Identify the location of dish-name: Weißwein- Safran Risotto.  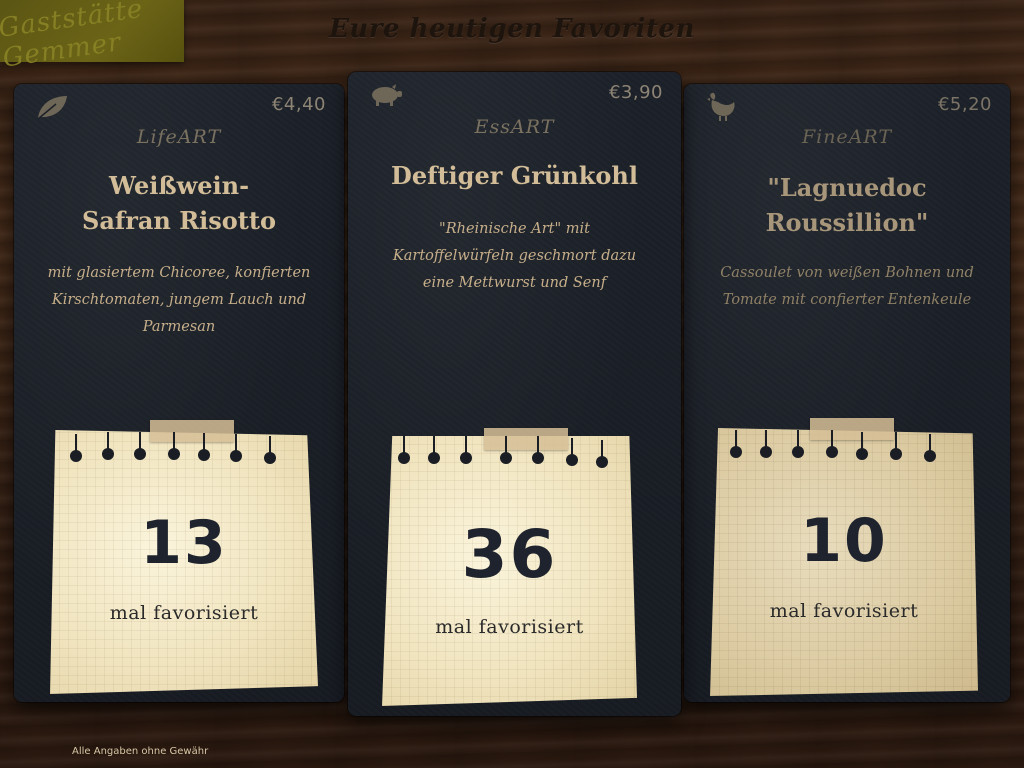
(179, 203).